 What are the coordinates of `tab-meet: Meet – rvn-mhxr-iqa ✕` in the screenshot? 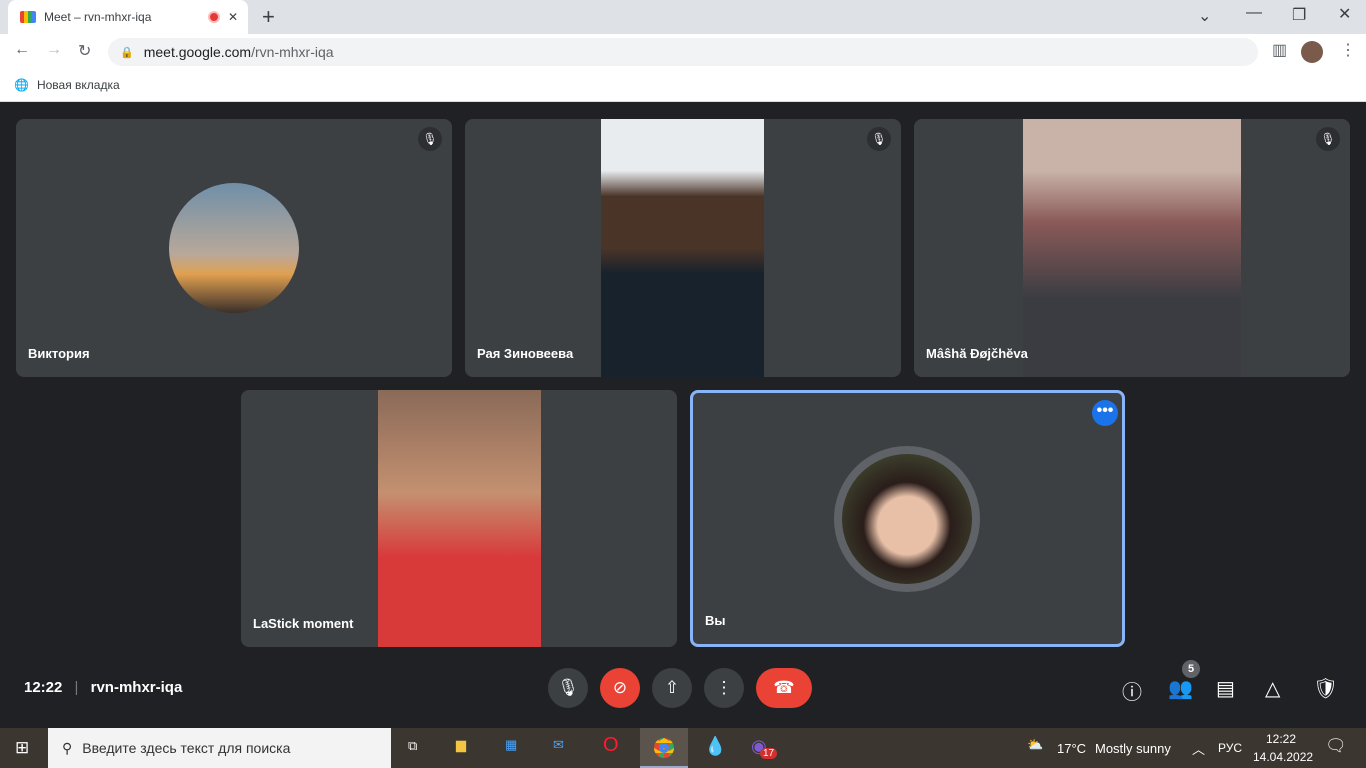 It's located at (128, 17).